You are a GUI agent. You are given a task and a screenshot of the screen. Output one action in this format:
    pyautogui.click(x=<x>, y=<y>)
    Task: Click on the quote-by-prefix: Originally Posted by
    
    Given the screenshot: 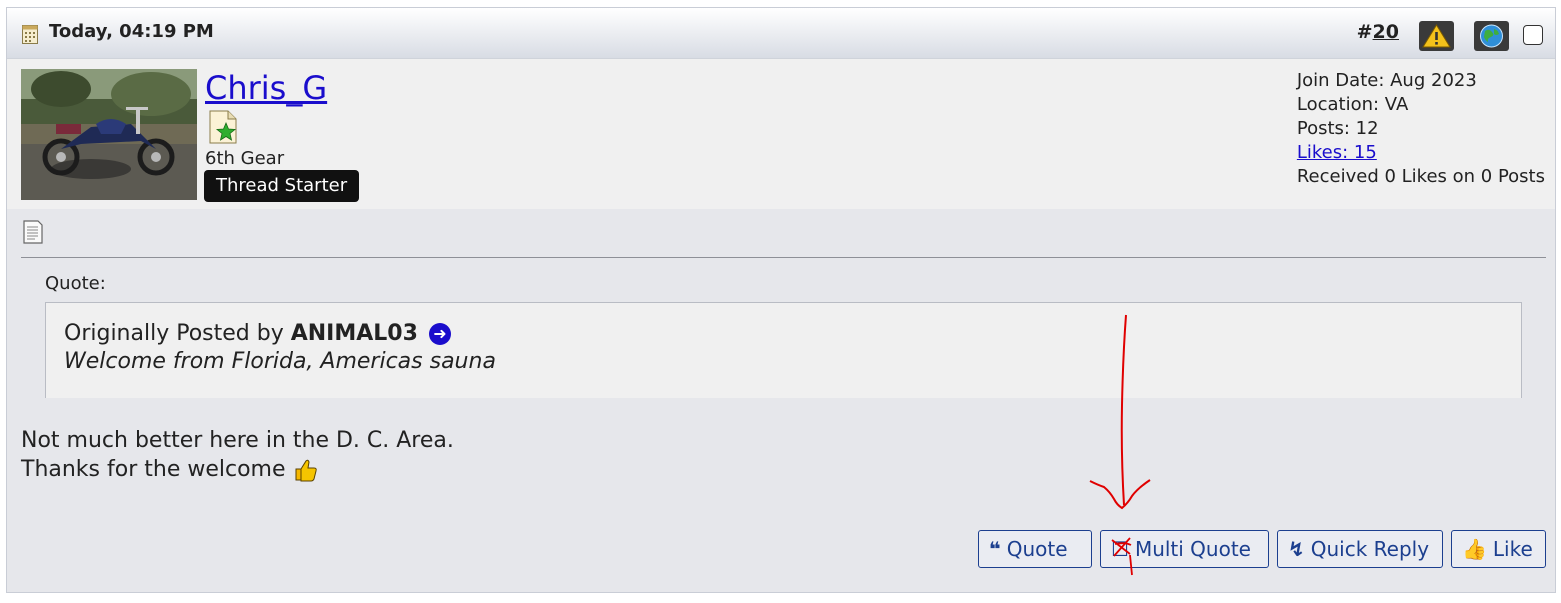 What is the action you would take?
    pyautogui.click(x=174, y=333)
    